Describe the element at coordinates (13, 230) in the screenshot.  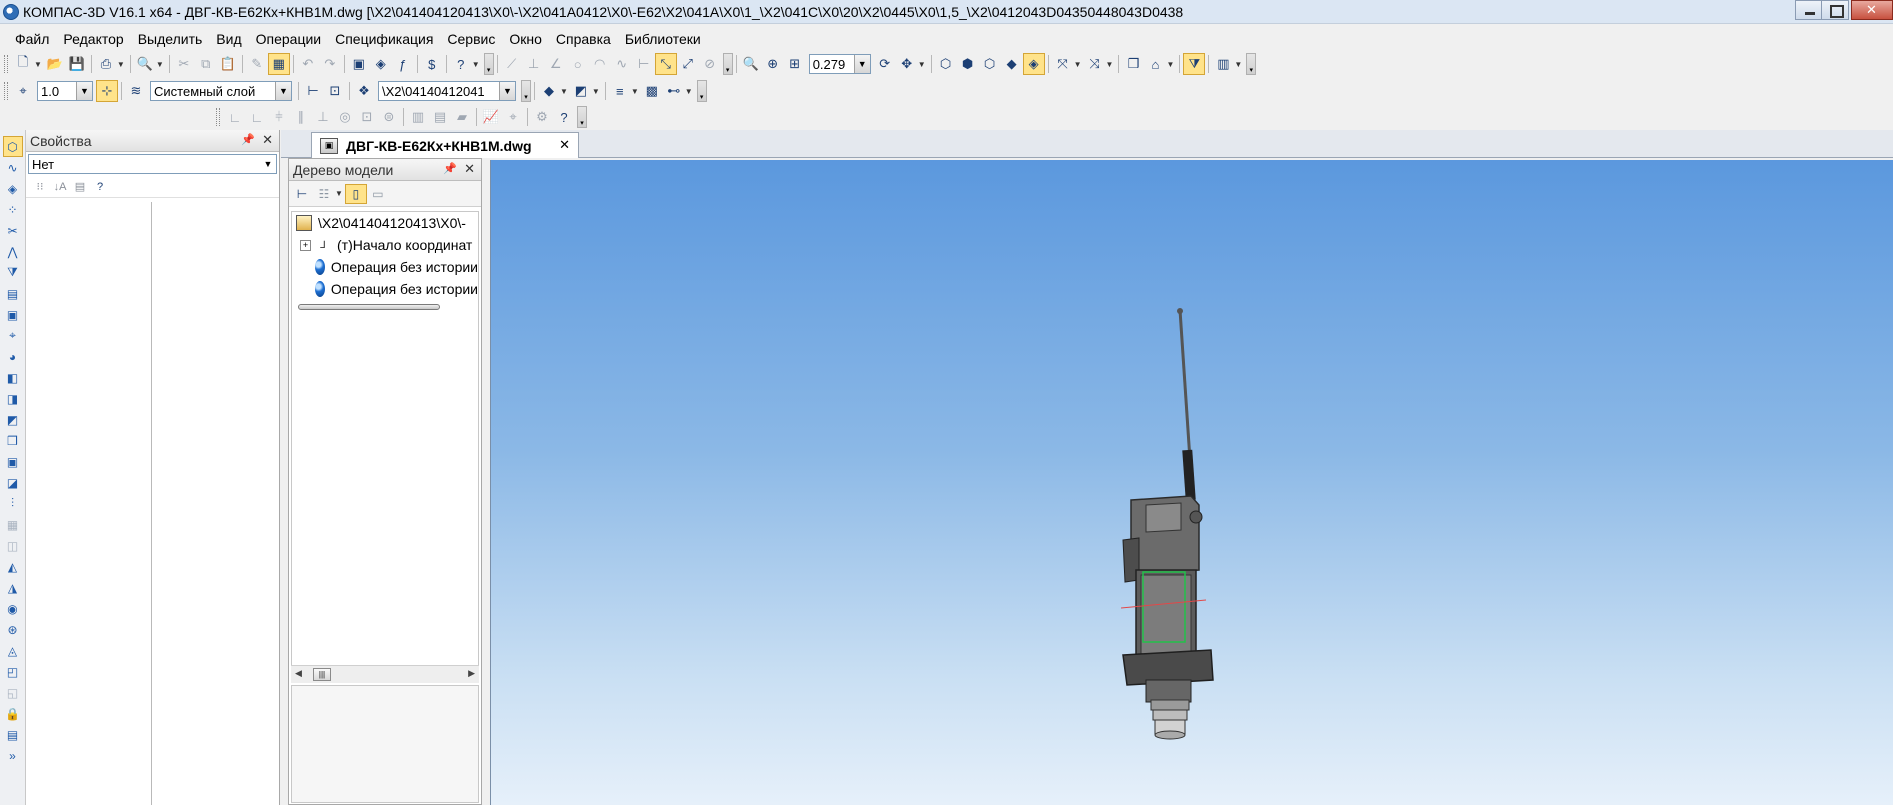
I see `edit-icon: ✂` at that location.